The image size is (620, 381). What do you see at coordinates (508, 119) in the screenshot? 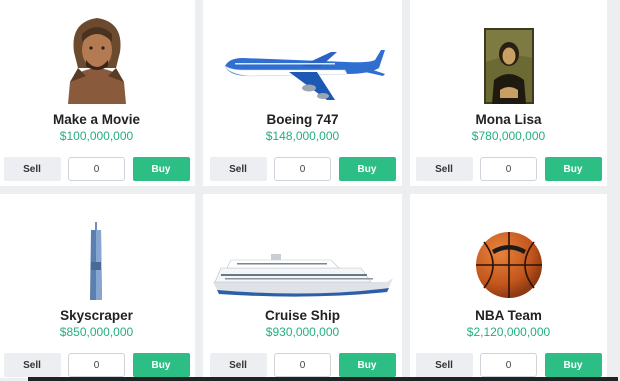
I see `product-name: Mona Lisa` at bounding box center [508, 119].